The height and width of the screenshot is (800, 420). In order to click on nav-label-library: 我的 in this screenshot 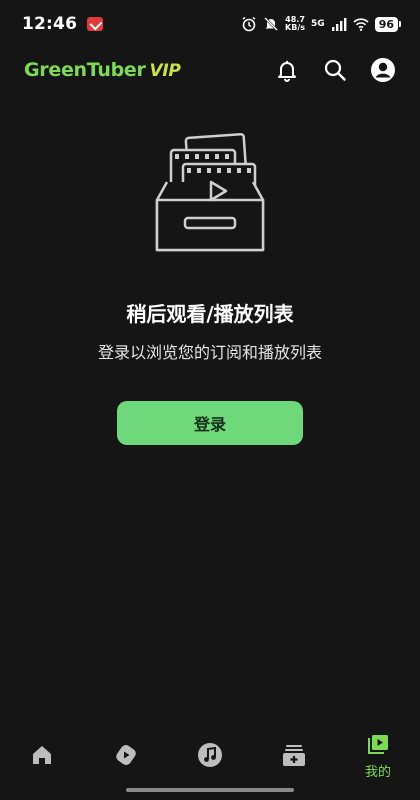, I will do `click(377, 772)`.